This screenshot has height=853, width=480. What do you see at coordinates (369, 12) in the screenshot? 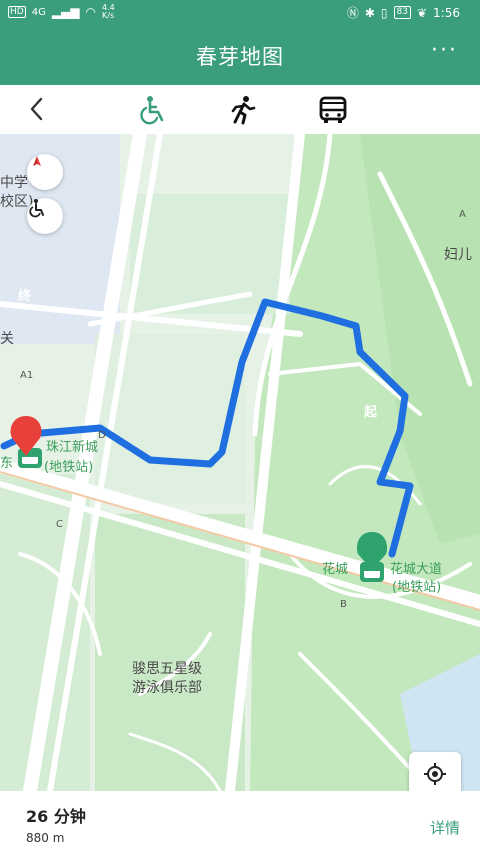
I see `bluetooth-icon: ✱` at bounding box center [369, 12].